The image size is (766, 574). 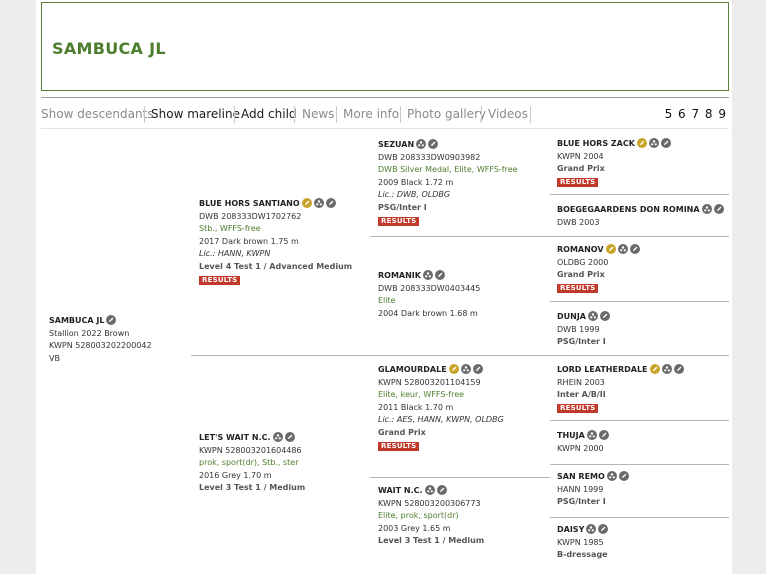 What do you see at coordinates (318, 114) in the screenshot?
I see `nav-news: News` at bounding box center [318, 114].